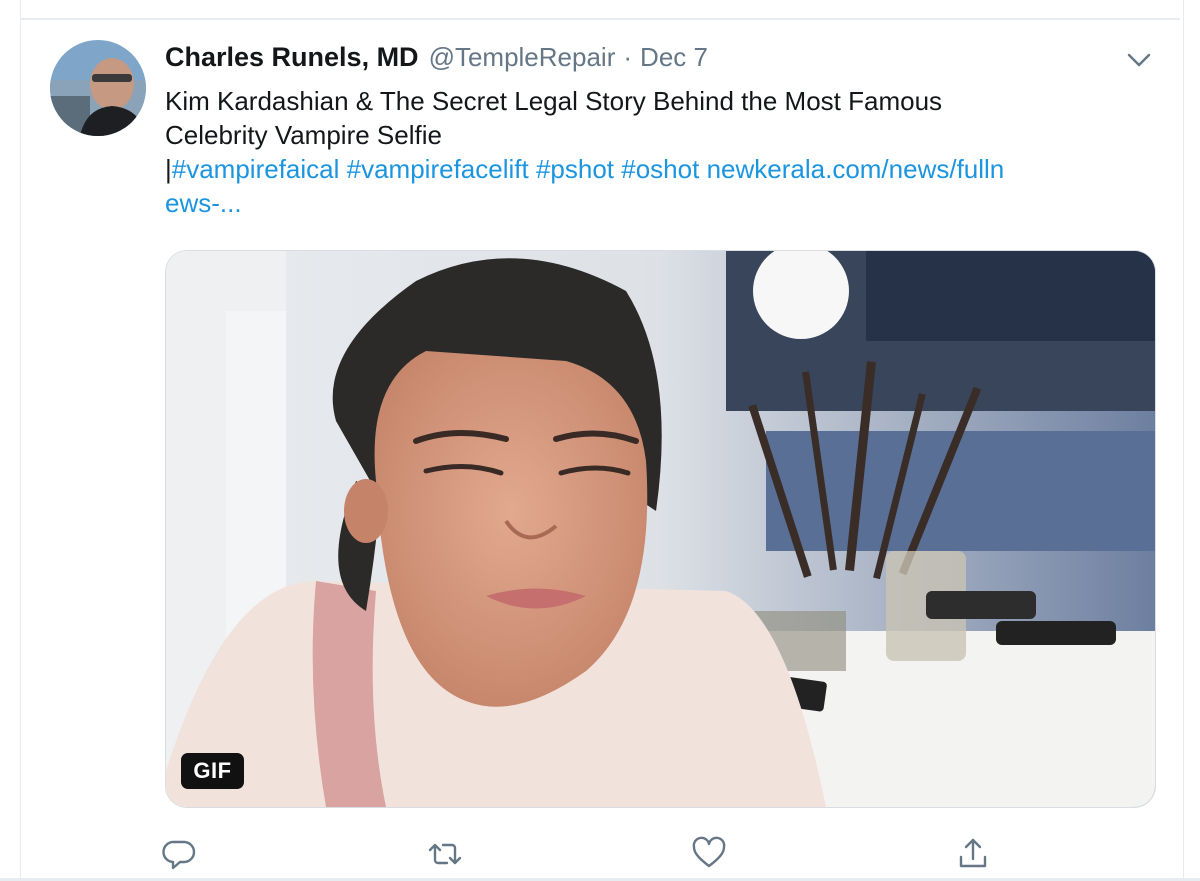 This screenshot has width=1200, height=881. Describe the element at coordinates (973, 854) in the screenshot. I see `share-icon` at that location.